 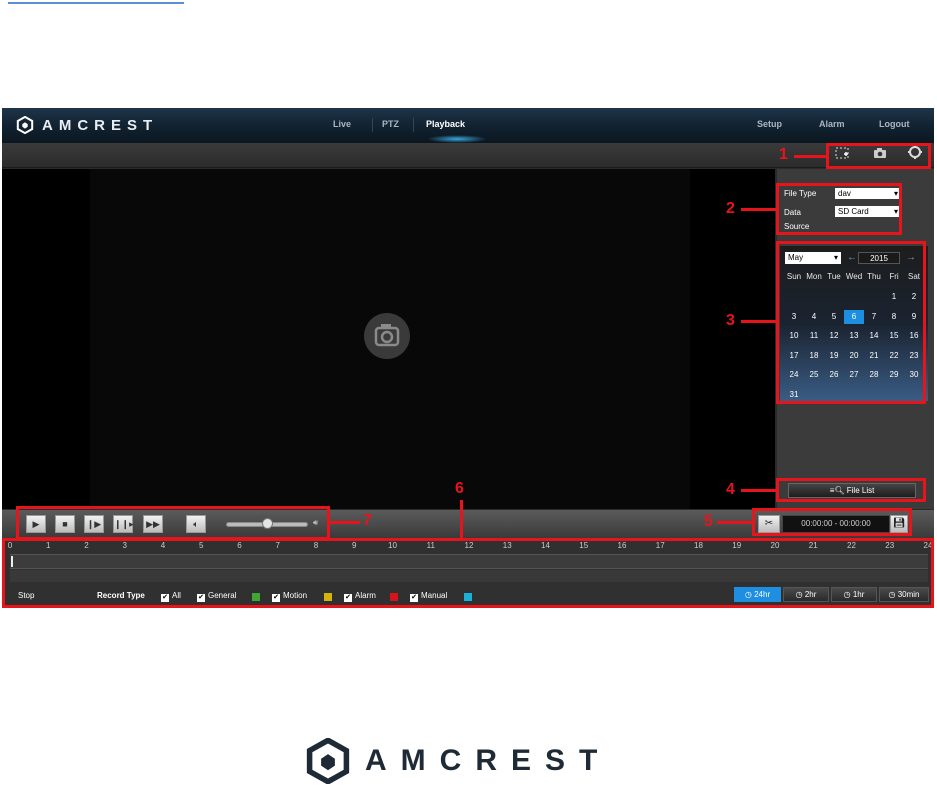 I want to click on callout-number-1: 1, so click(x=783, y=154).